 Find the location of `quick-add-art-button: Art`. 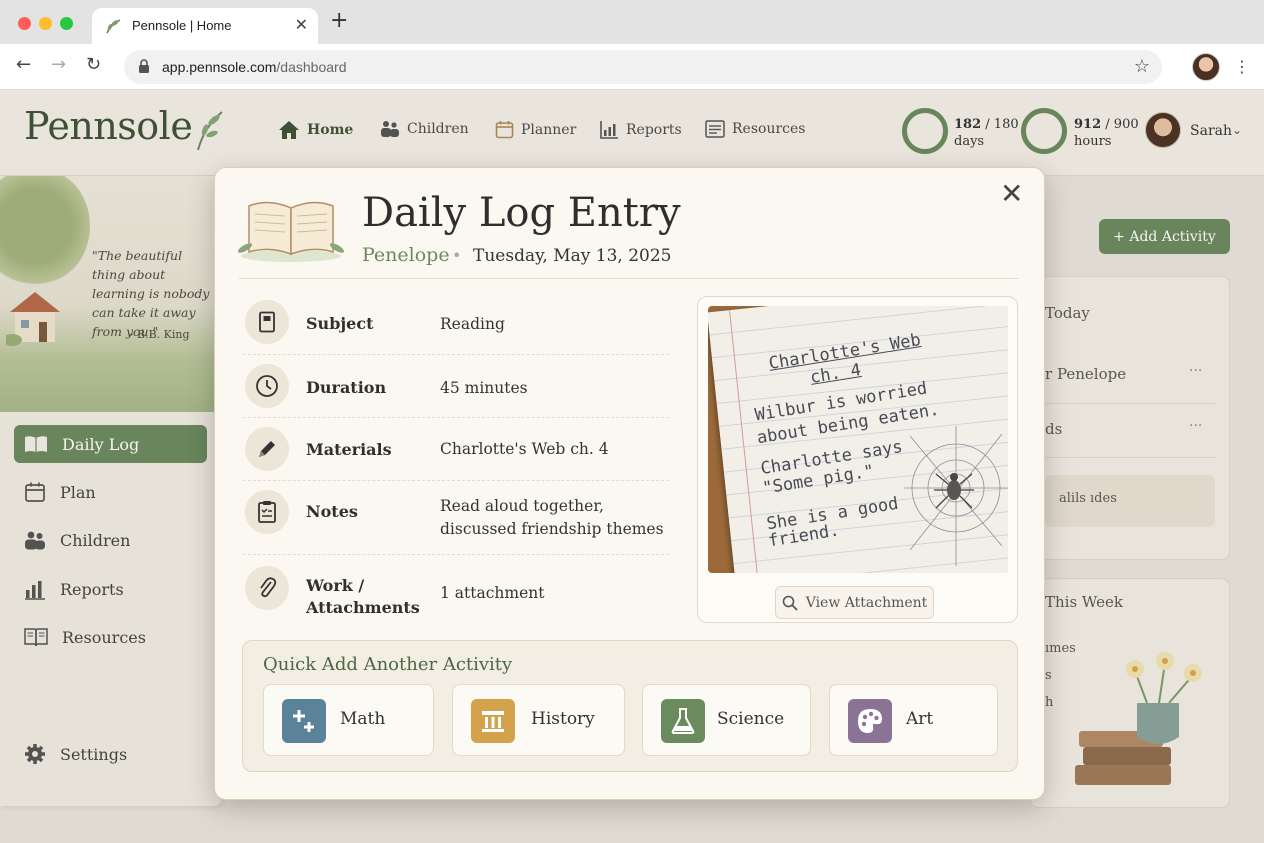

quick-add-art-button: Art is located at coordinates (913, 720).